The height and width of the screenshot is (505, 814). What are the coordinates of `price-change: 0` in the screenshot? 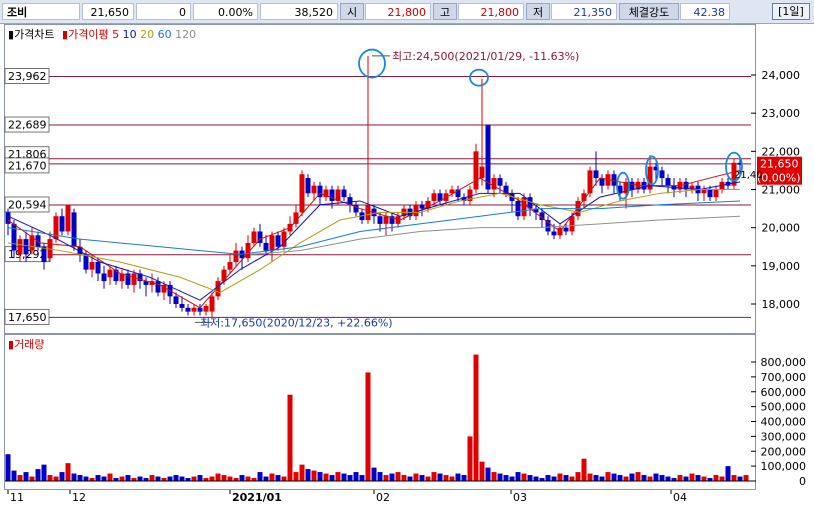 It's located at (163, 11).